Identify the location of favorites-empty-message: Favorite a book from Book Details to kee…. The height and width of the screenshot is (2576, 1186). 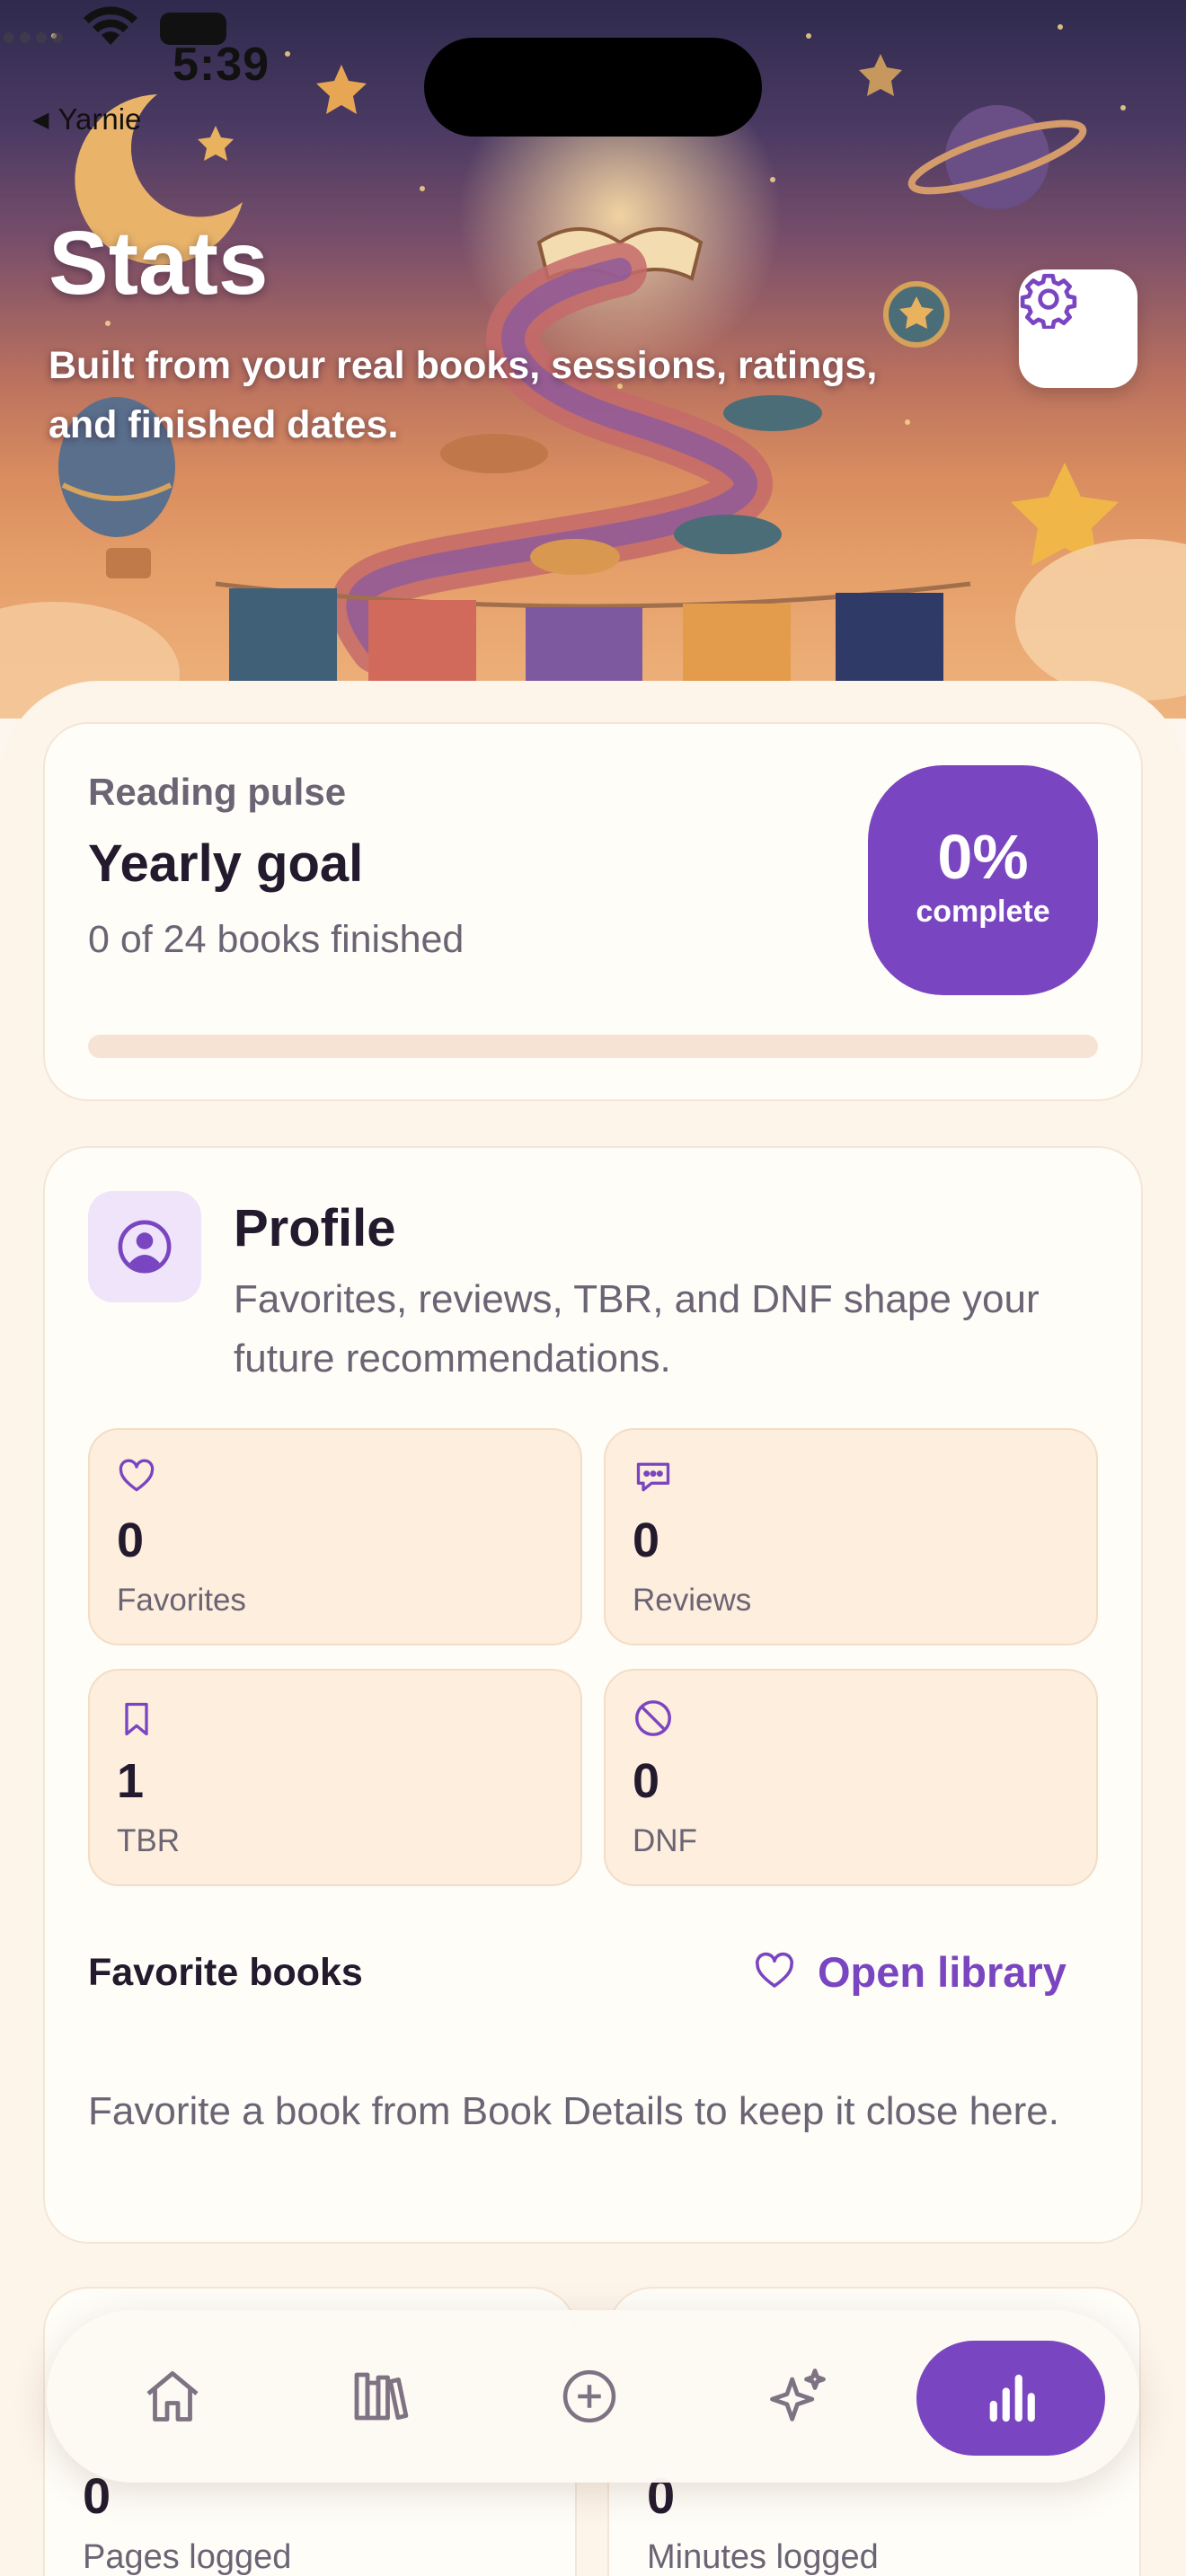
(573, 2111).